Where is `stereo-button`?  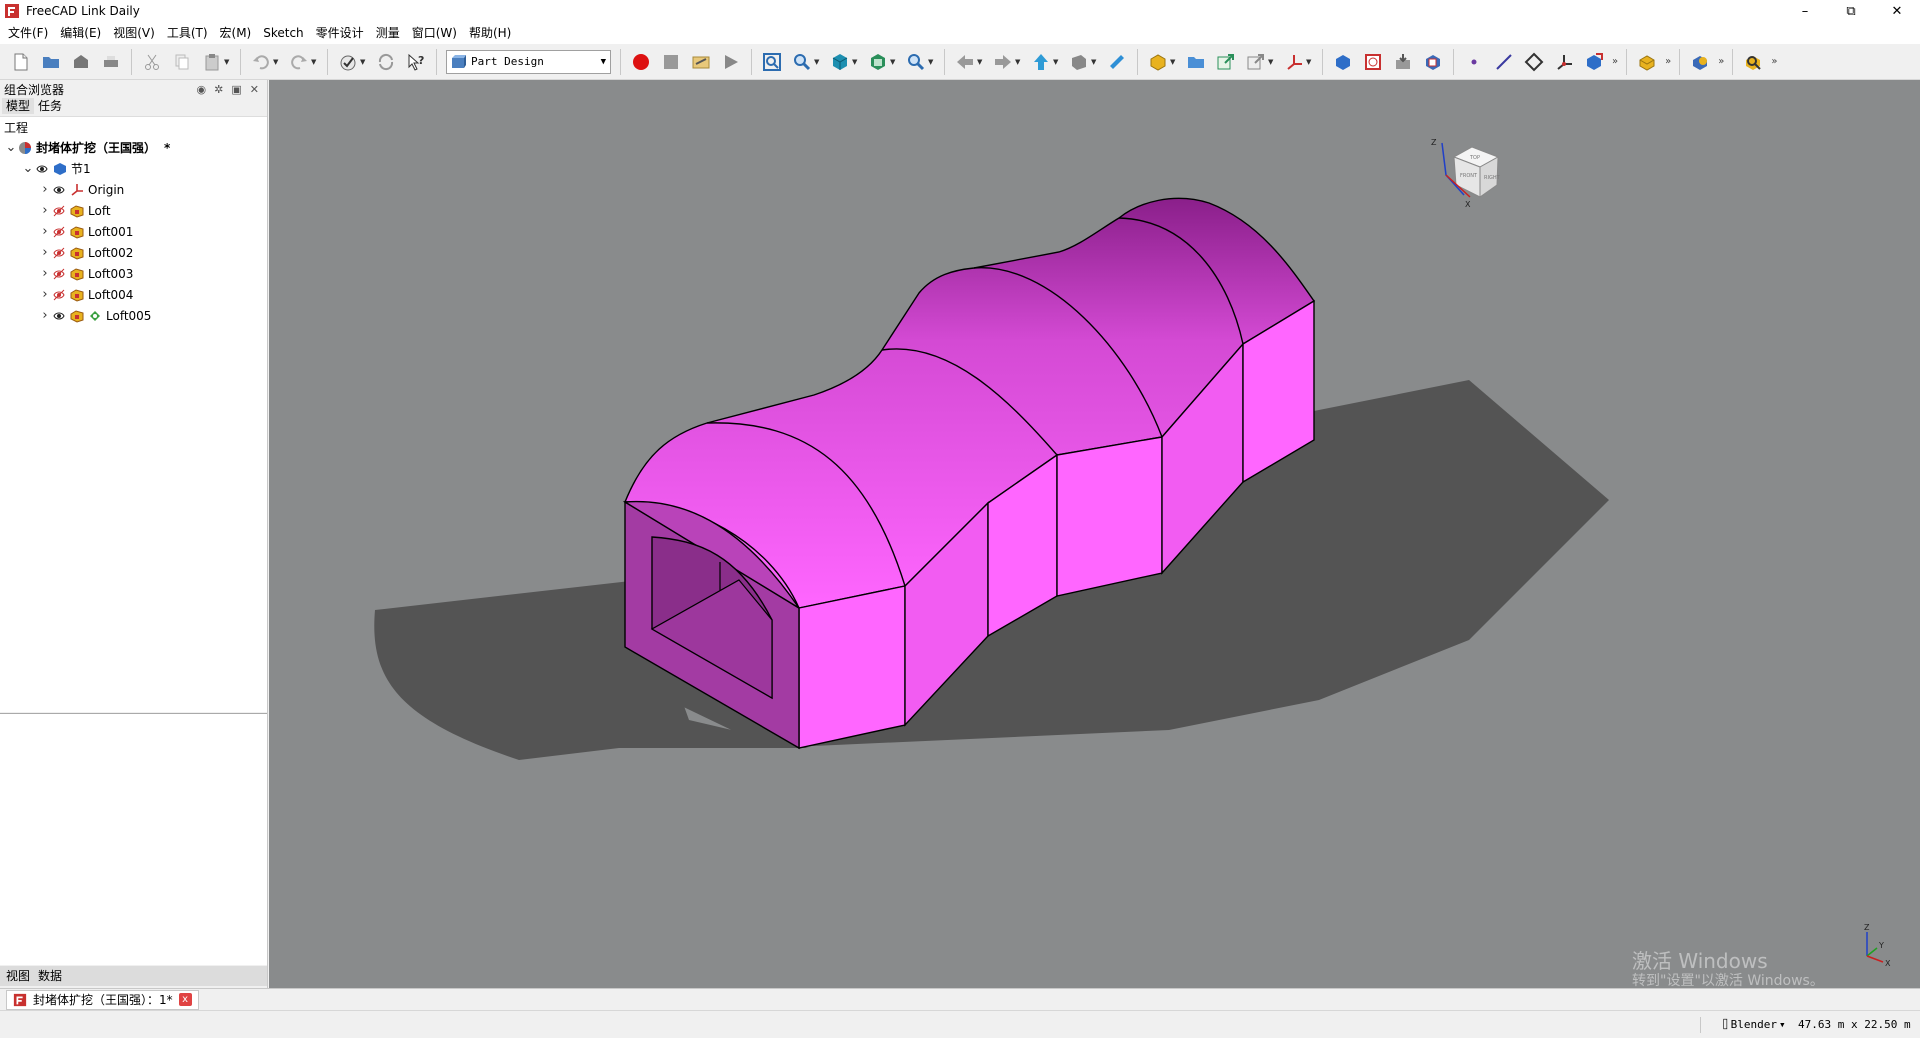 stereo-button is located at coordinates (1079, 62).